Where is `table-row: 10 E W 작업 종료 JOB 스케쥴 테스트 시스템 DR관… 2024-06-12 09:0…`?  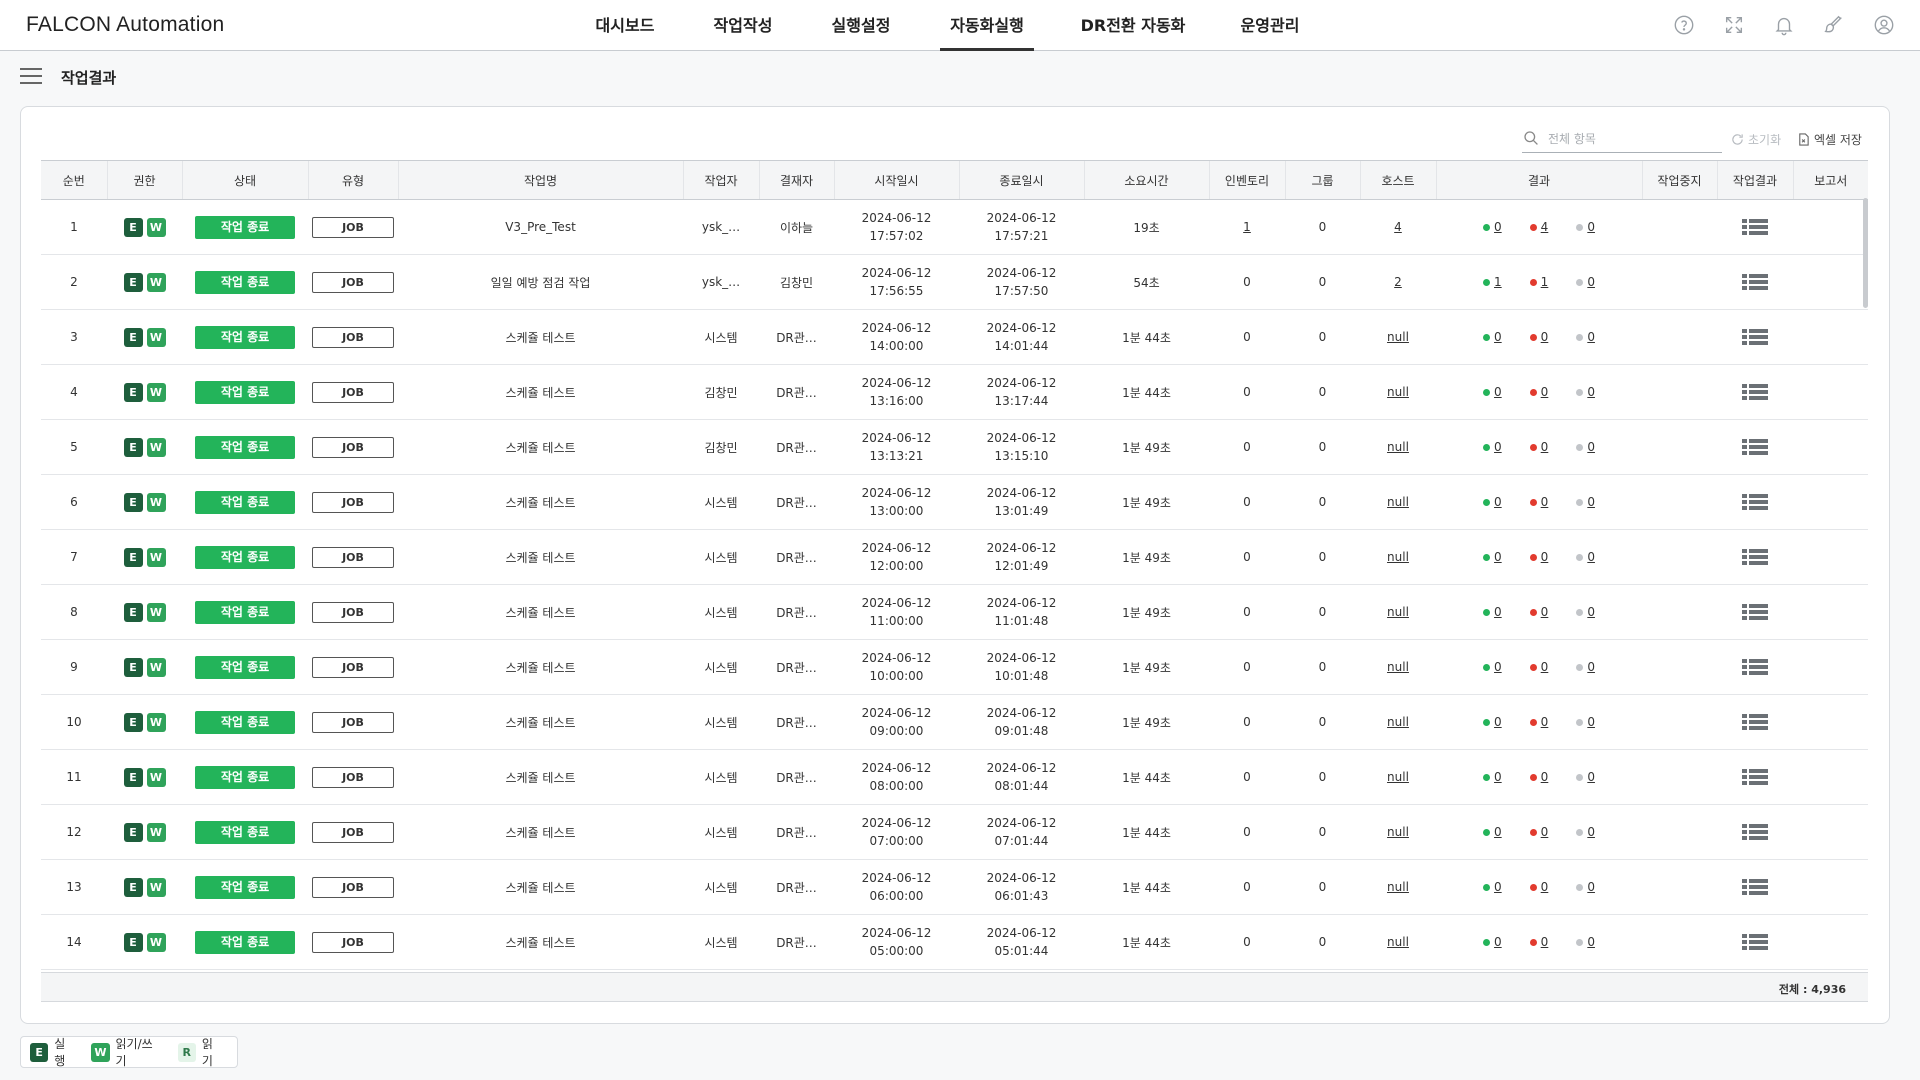
table-row: 10 E W 작업 종료 JOB 스케쥴 테스트 시스템 DR관… 2024-06-12 09:0… is located at coordinates (954, 722).